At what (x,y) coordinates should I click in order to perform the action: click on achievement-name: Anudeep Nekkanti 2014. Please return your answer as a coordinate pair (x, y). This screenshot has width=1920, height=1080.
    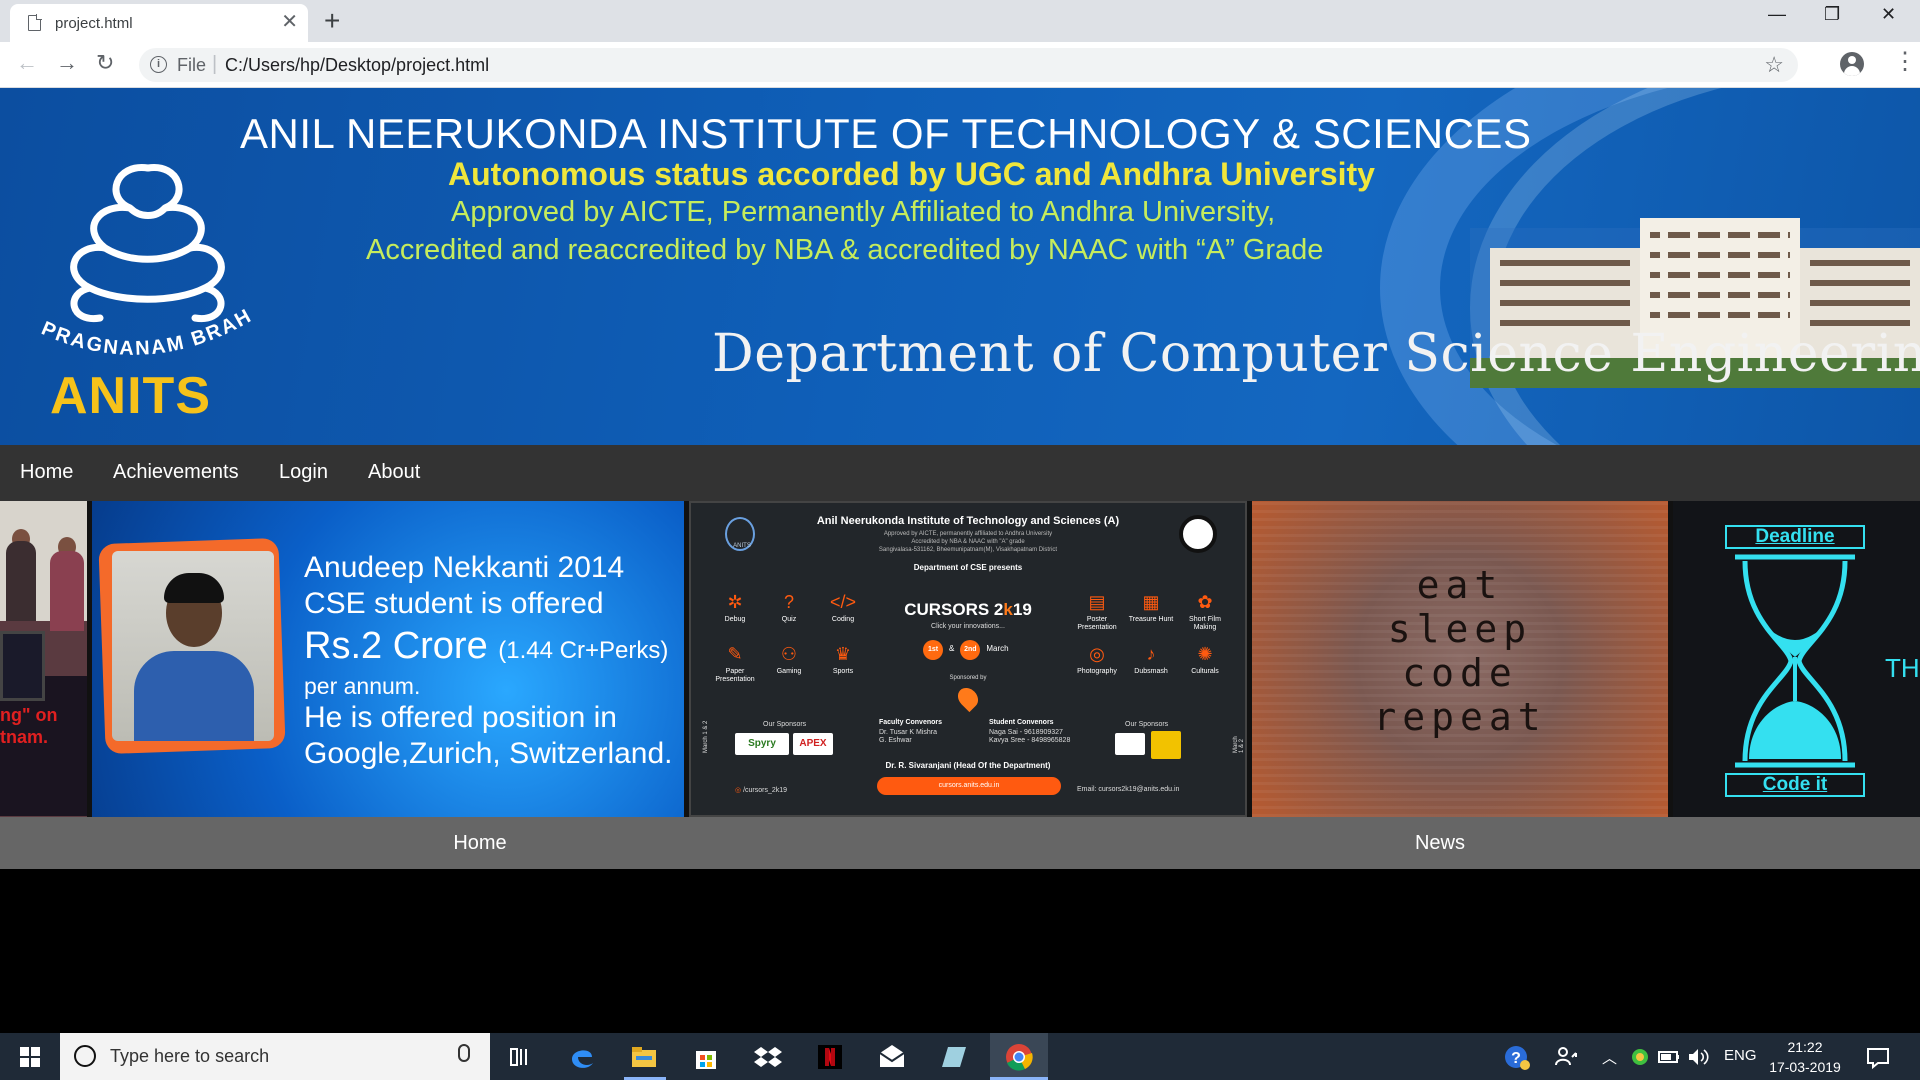
    Looking at the image, I should click on (464, 567).